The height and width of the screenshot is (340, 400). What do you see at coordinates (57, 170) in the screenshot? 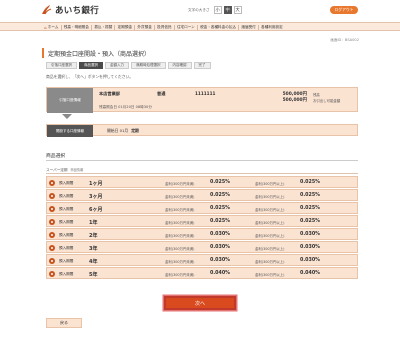
I see `product-group-name: スーパー定期` at bounding box center [57, 170].